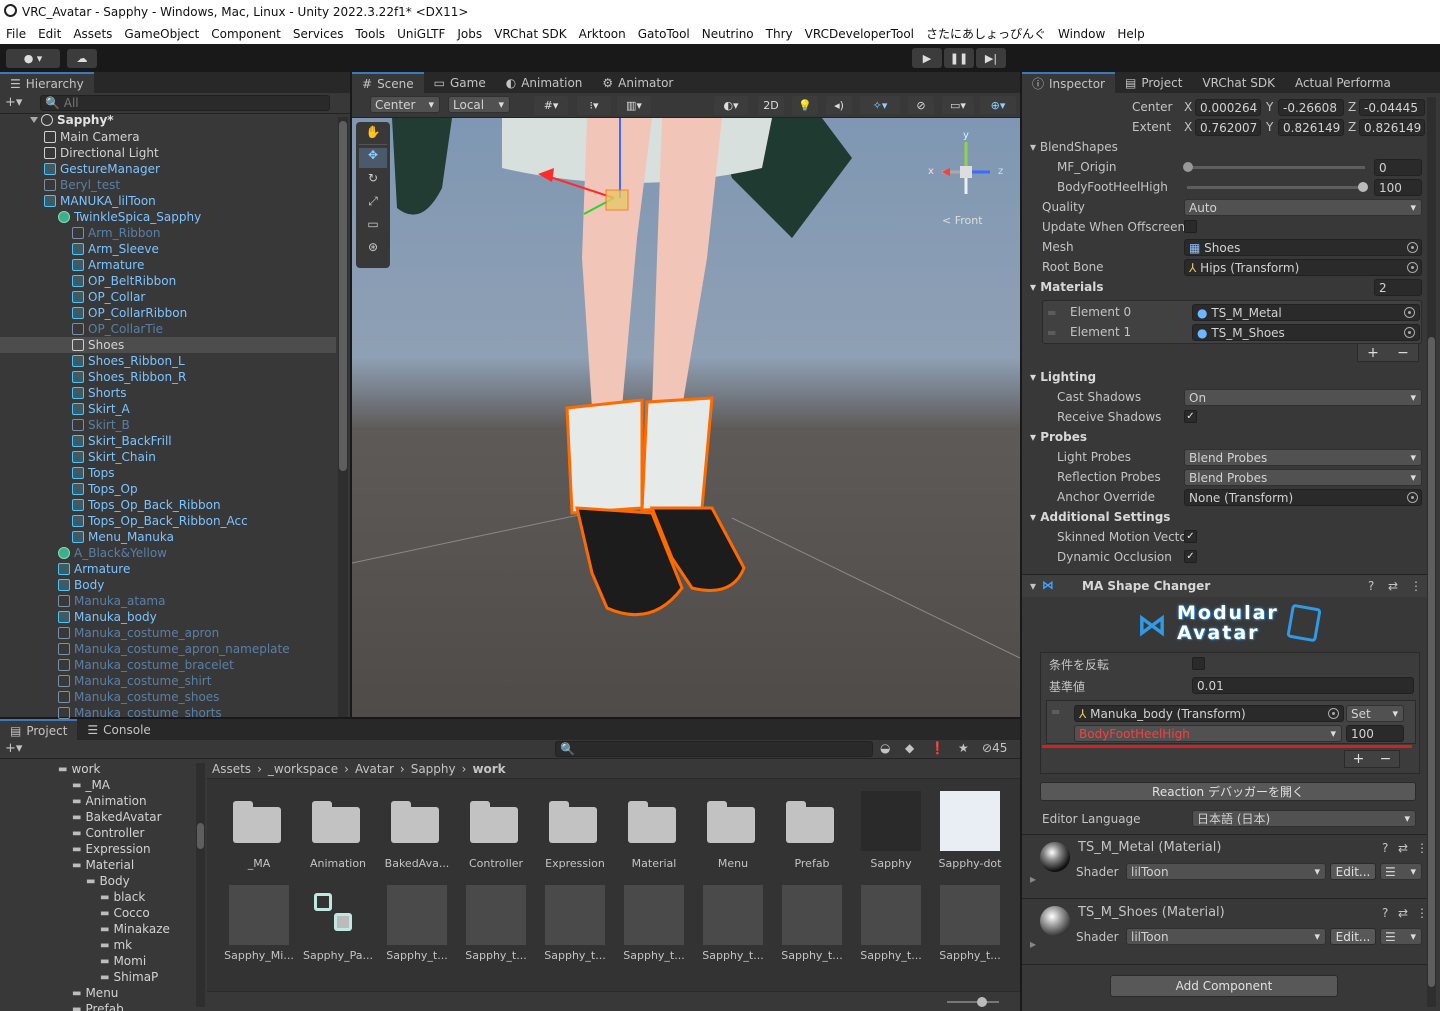  I want to click on menu-help: Help, so click(1130, 34).